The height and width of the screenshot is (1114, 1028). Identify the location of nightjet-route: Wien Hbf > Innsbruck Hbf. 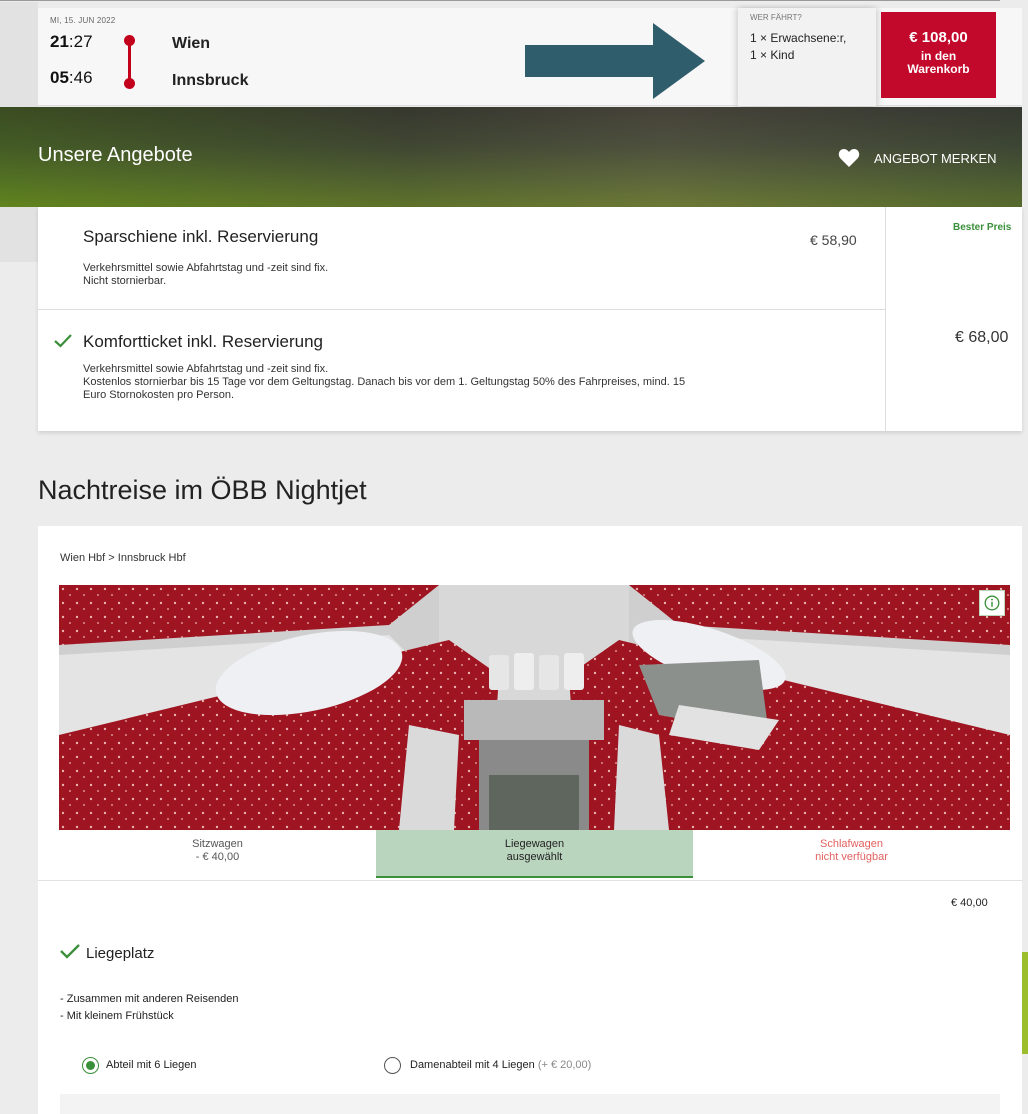
(123, 558).